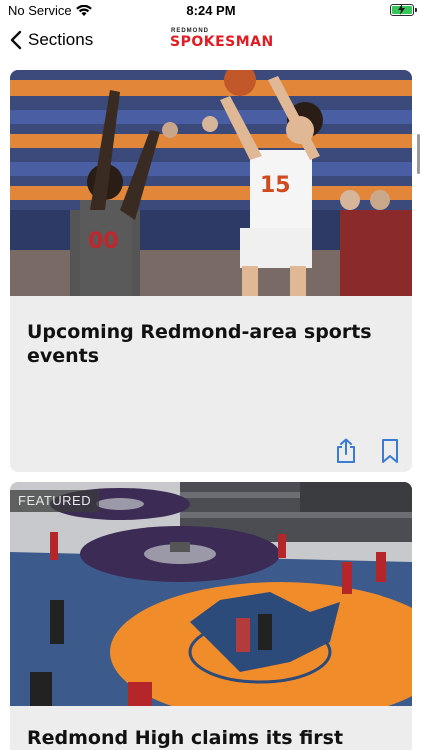 The width and height of the screenshot is (422, 750). What do you see at coordinates (103, 241) in the screenshot?
I see `svg-text: 00` at bounding box center [103, 241].